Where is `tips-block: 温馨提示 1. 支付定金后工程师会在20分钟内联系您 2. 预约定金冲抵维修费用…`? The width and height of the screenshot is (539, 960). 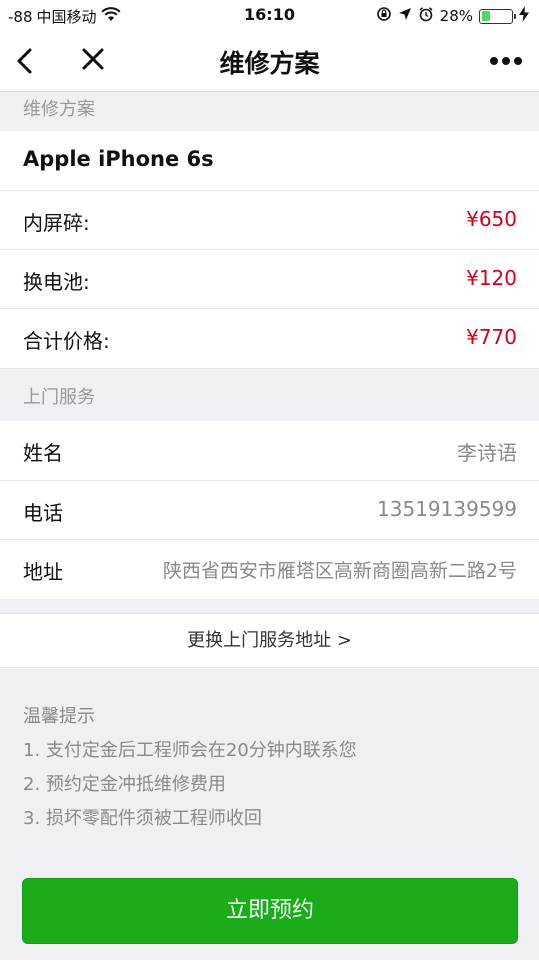 tips-block: 温馨提示 1. 支付定金后工程师会在20分钟内联系您 2. 预约定金冲抵维修费用… is located at coordinates (190, 768).